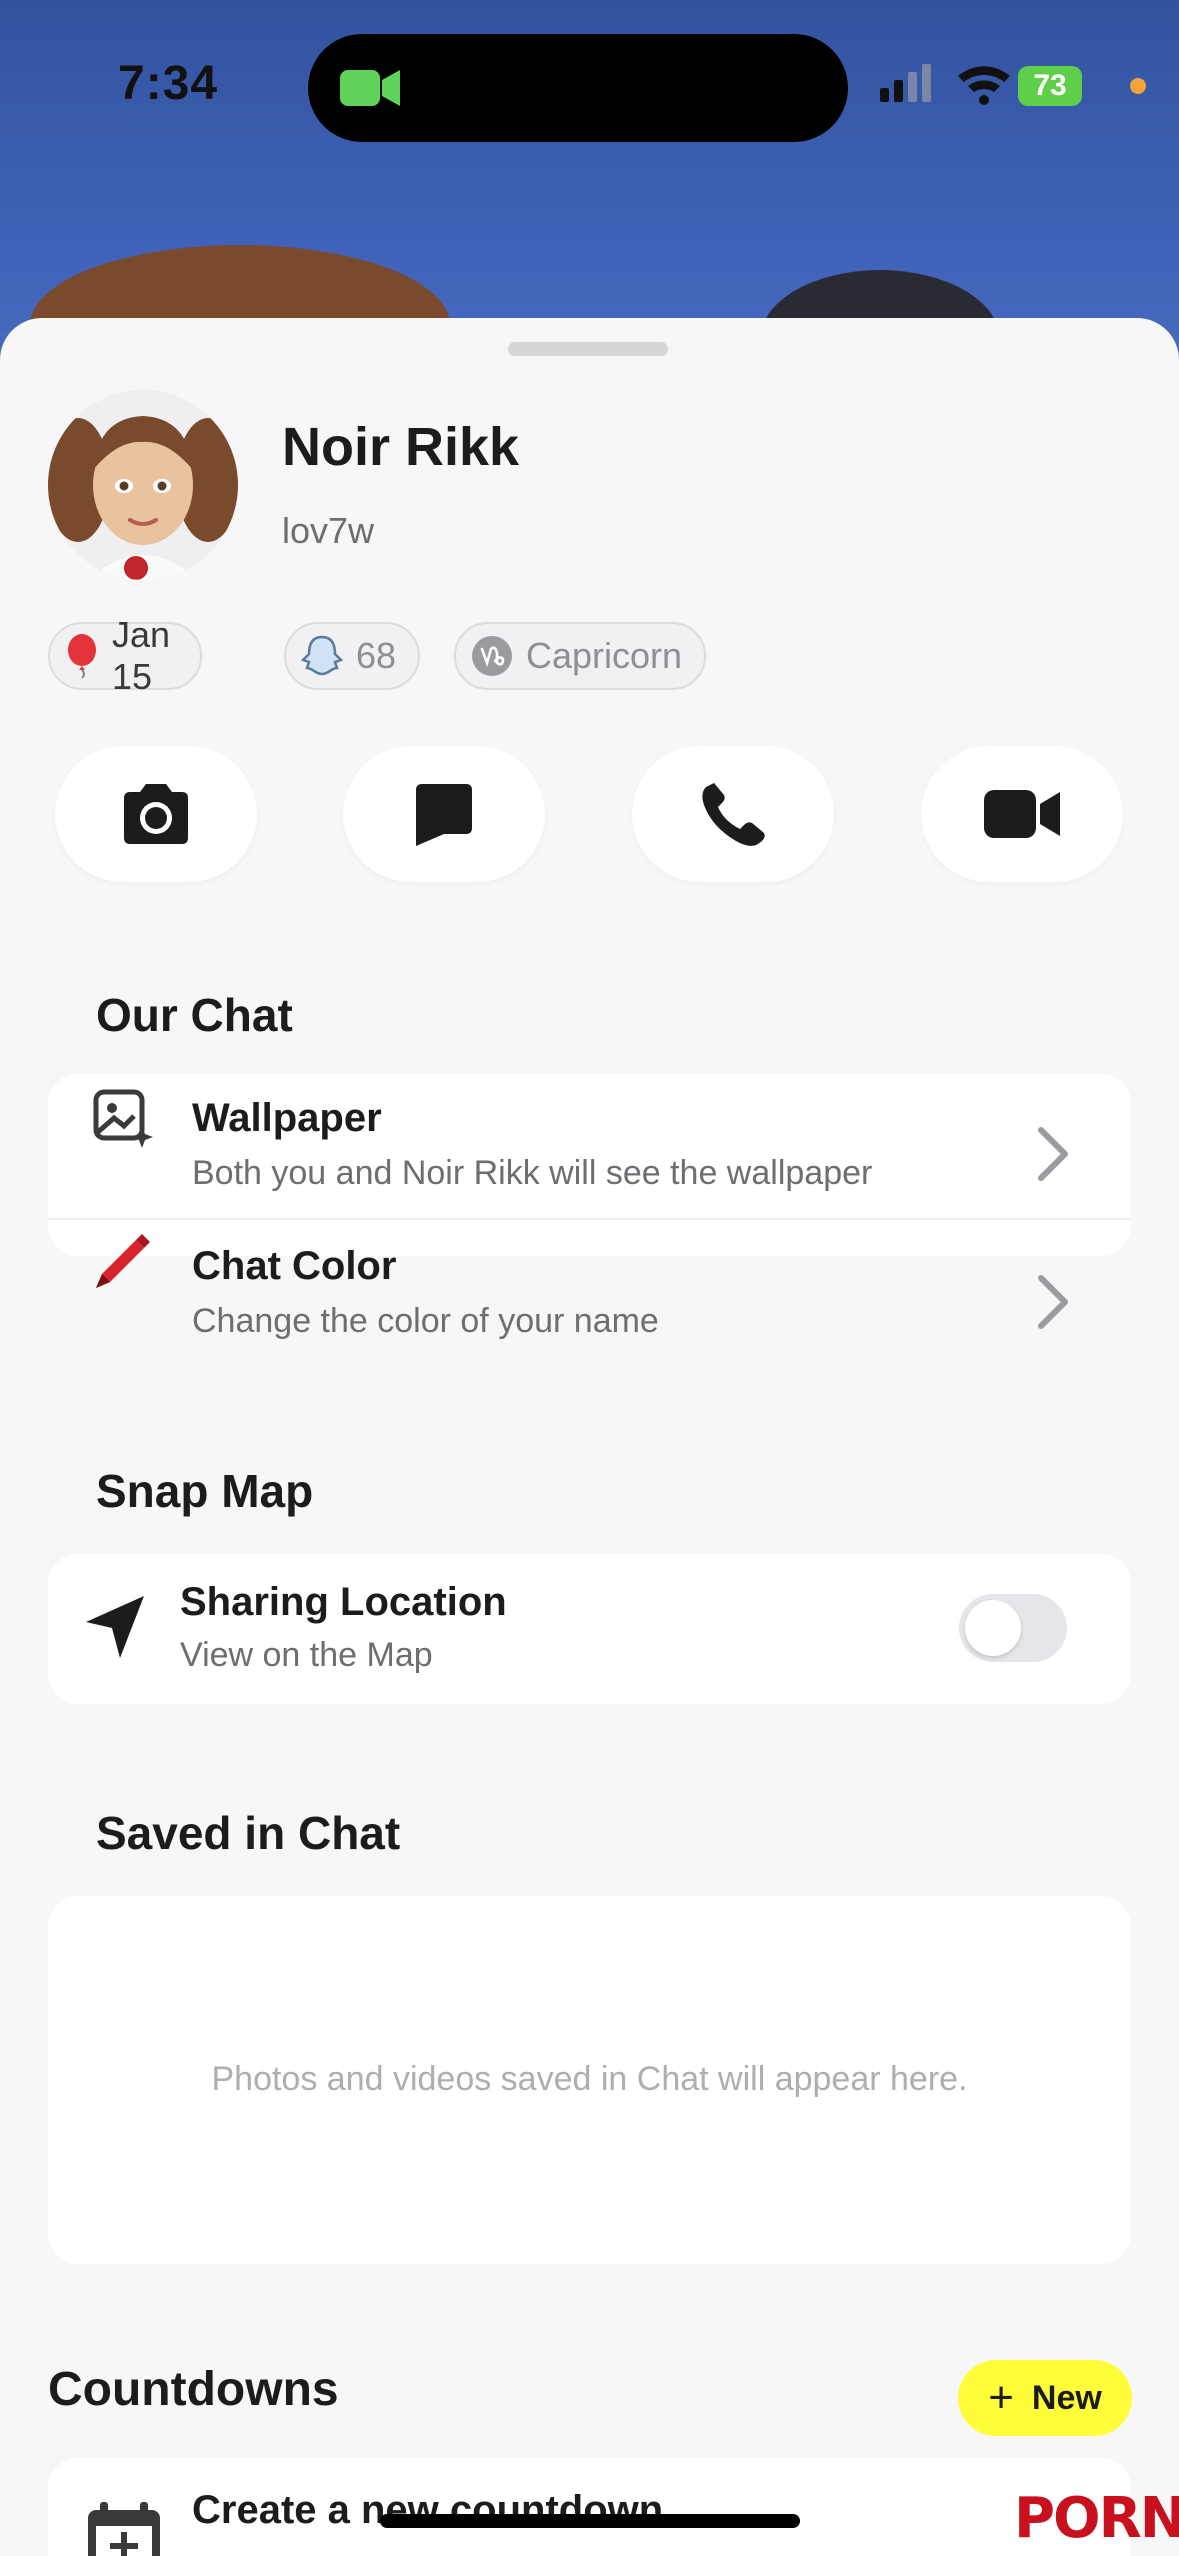 The width and height of the screenshot is (1179, 2556). Describe the element at coordinates (141, 655) in the screenshot. I see `birthday-text: Jan 15` at that location.